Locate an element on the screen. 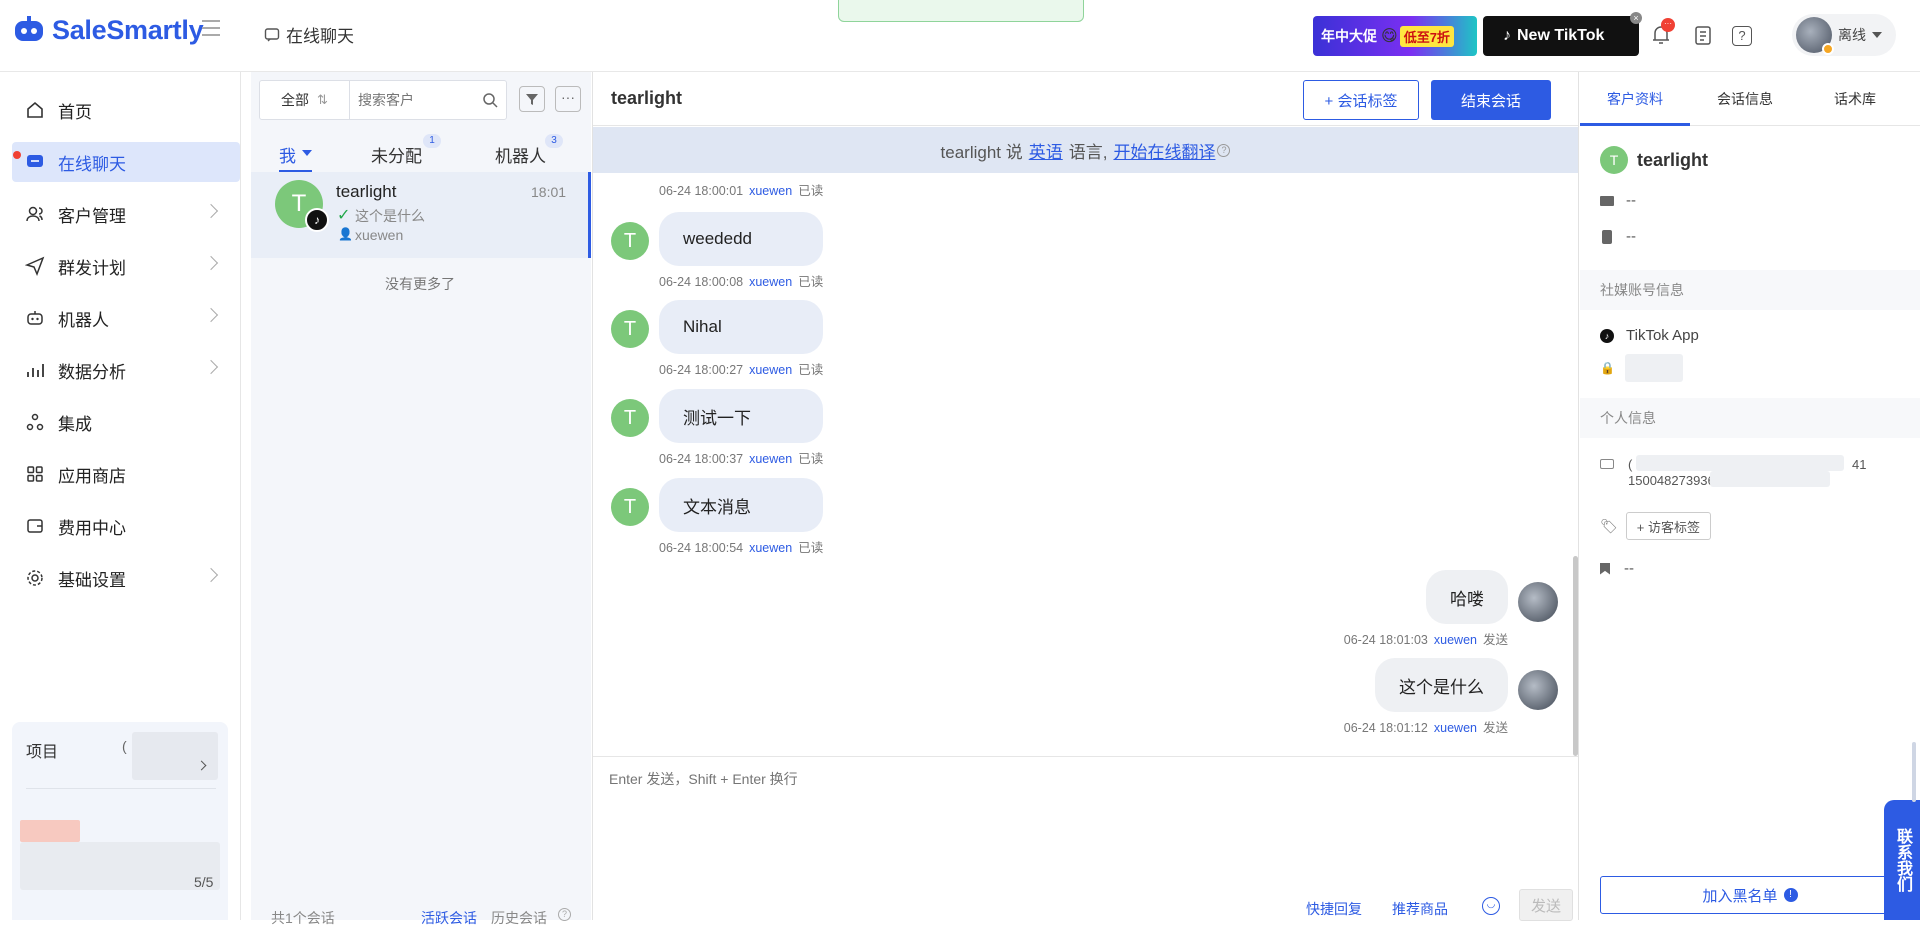  message-bubble: 这个是什么 is located at coordinates (1441, 685).